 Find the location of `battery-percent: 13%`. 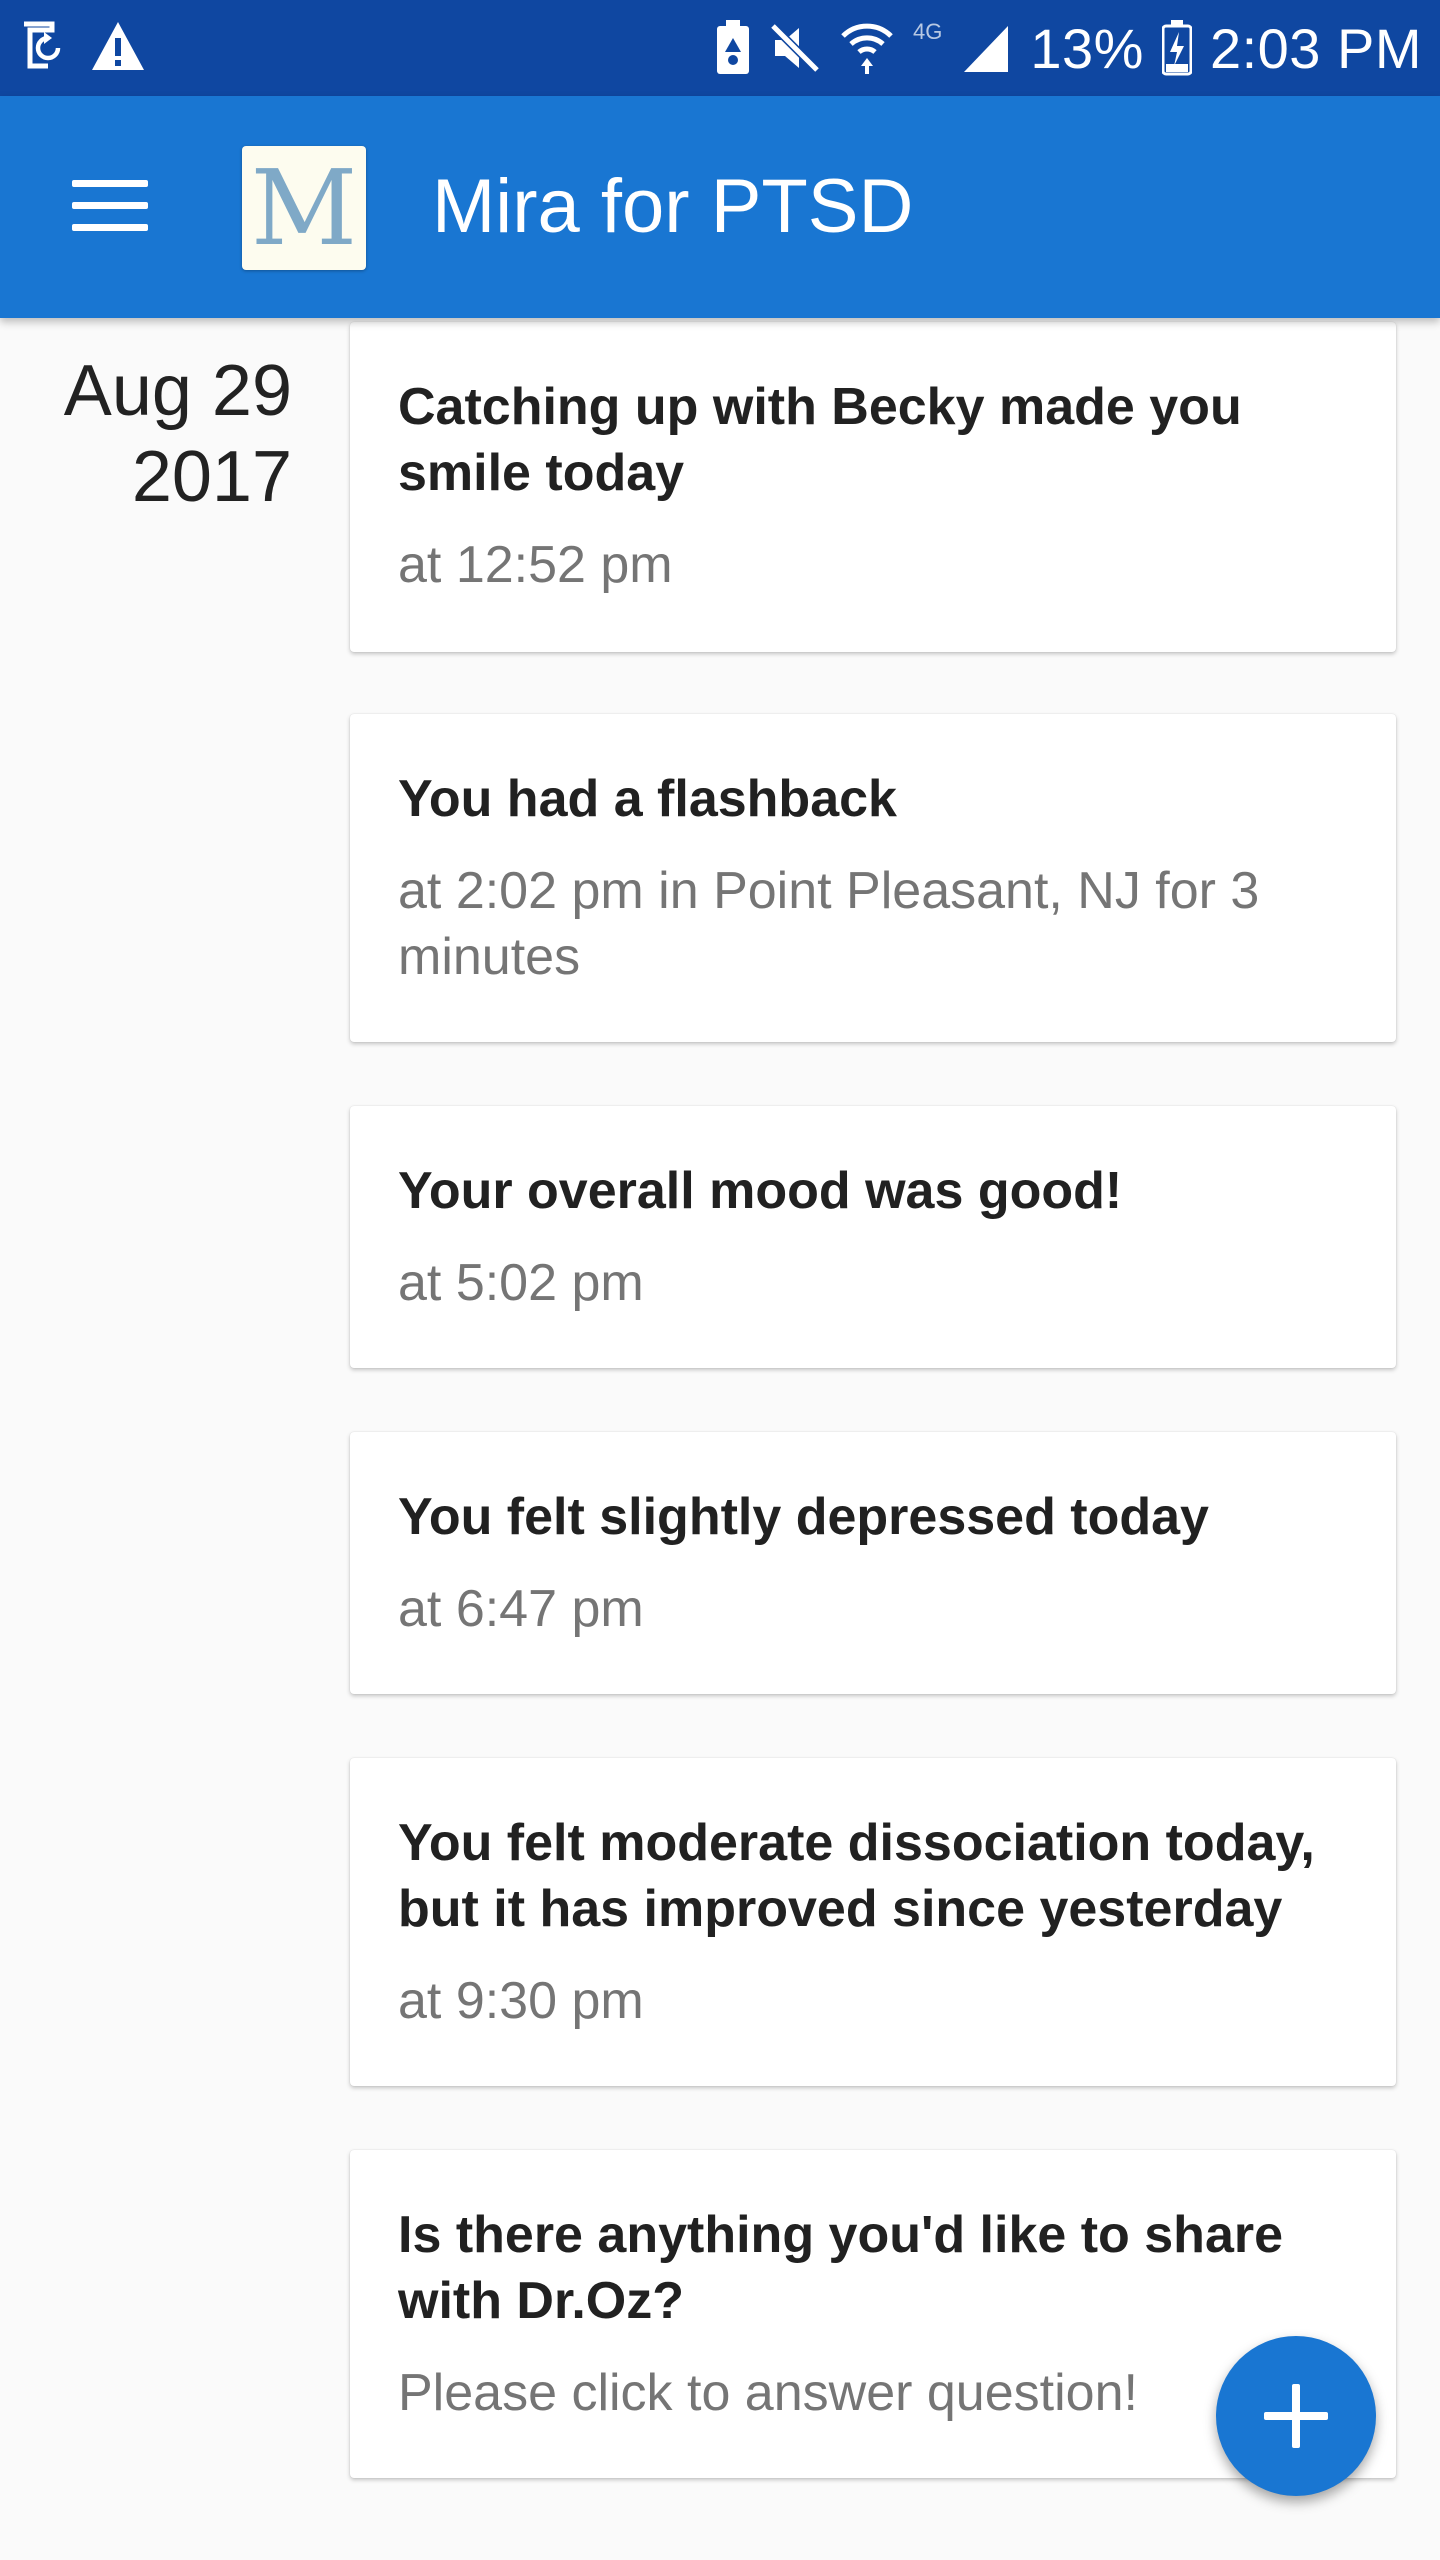

battery-percent: 13% is located at coordinates (1087, 48).